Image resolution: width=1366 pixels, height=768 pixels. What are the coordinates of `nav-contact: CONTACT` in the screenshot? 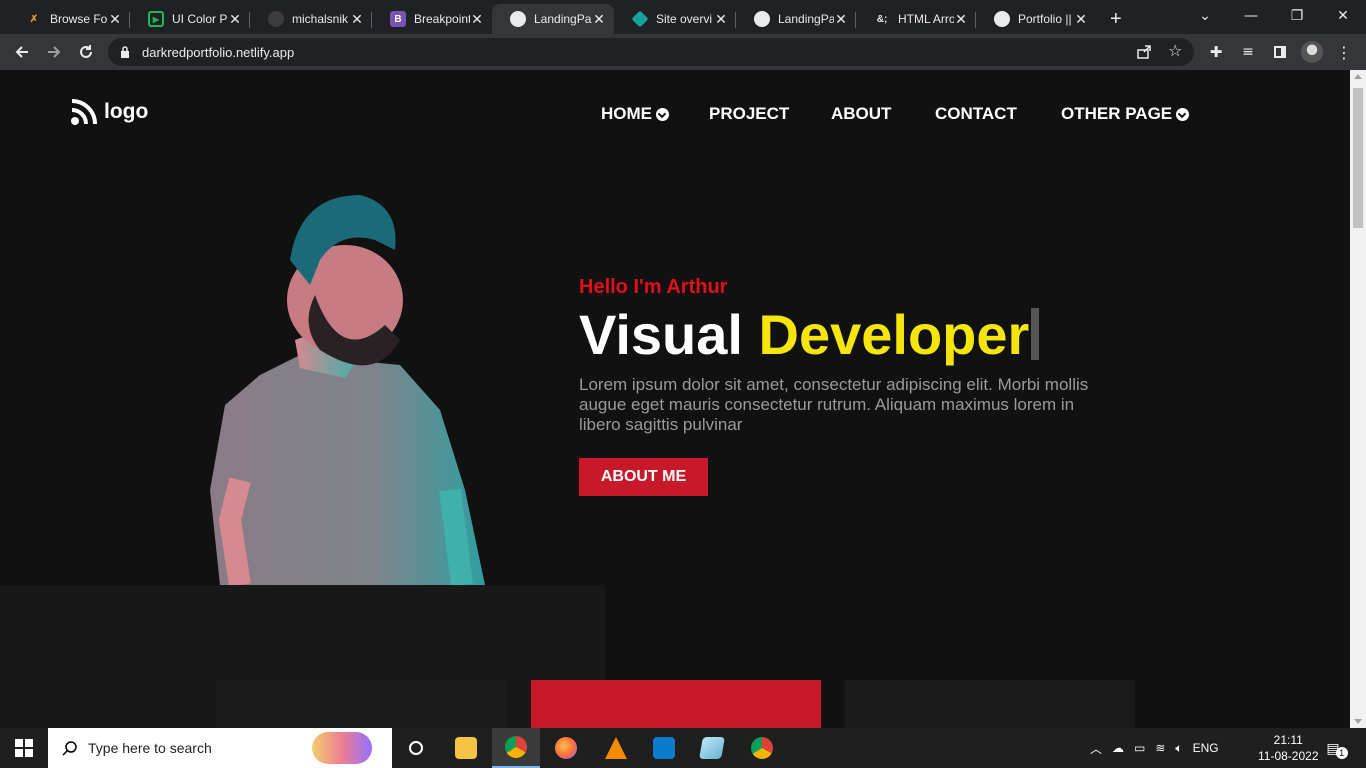 It's located at (976, 114).